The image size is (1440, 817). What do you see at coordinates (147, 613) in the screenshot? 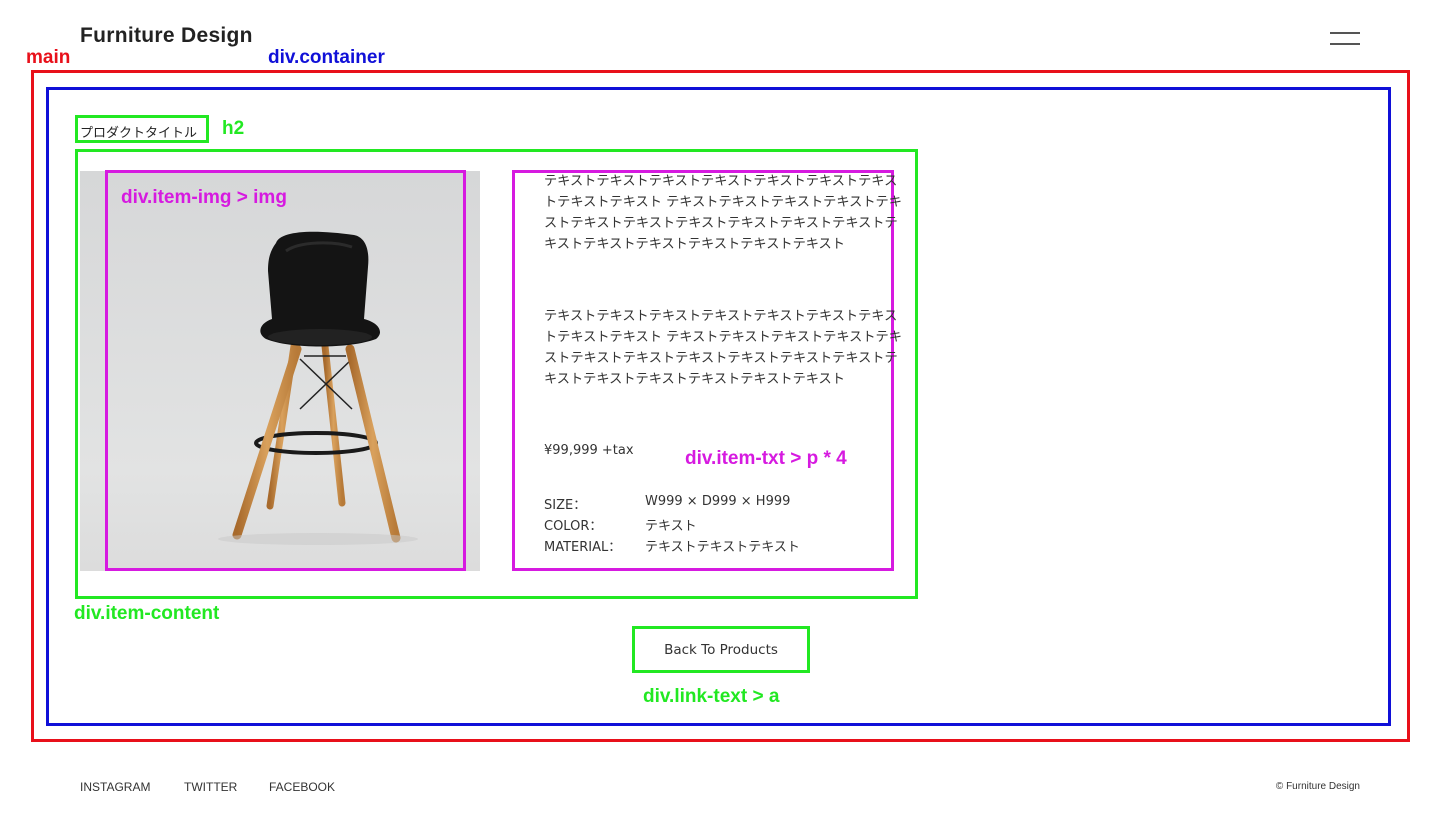
I see `item-content-label: div.item-content` at bounding box center [147, 613].